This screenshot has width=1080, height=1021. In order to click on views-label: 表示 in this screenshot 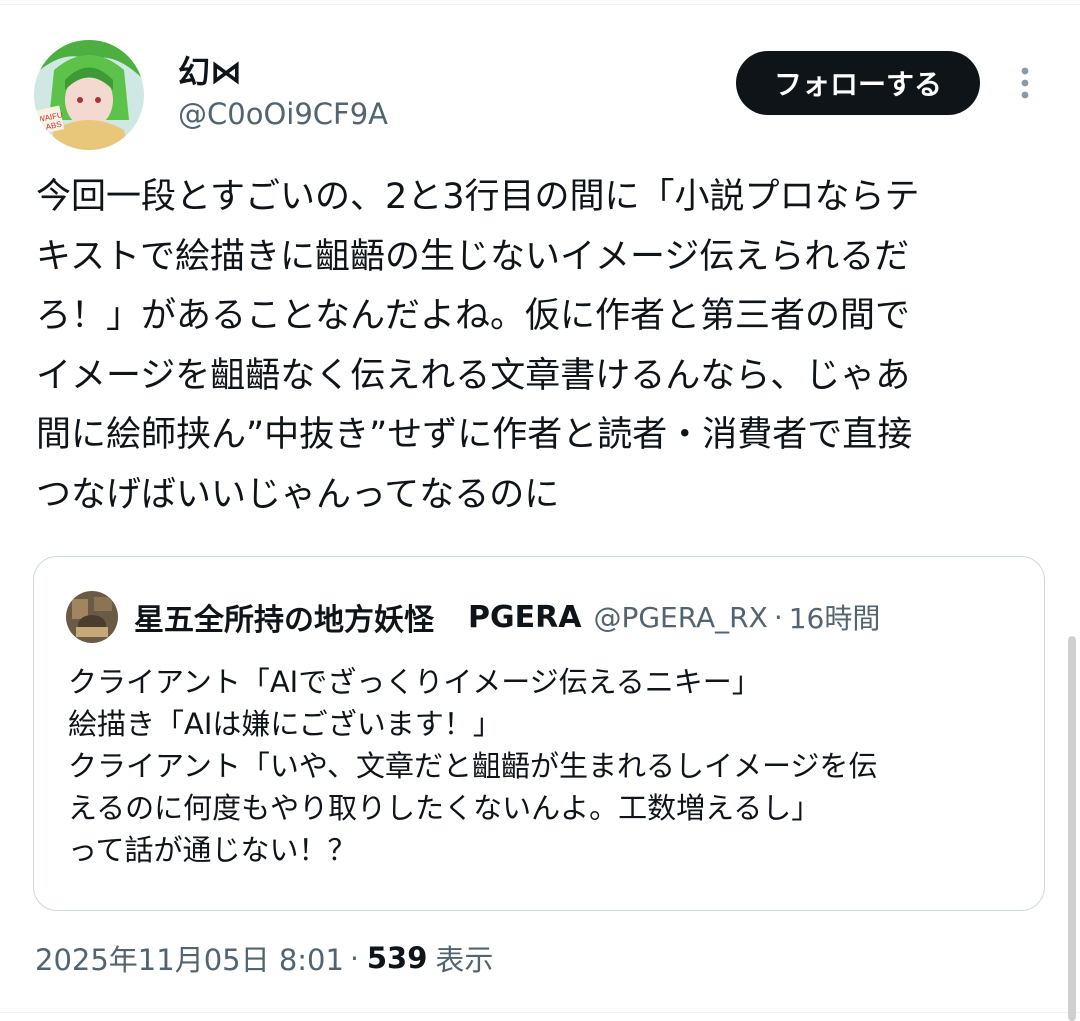, I will do `click(464, 960)`.